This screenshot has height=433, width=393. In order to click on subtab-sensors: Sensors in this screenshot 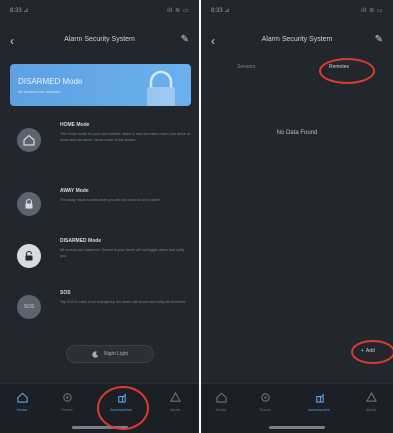, I will do `click(246, 67)`.